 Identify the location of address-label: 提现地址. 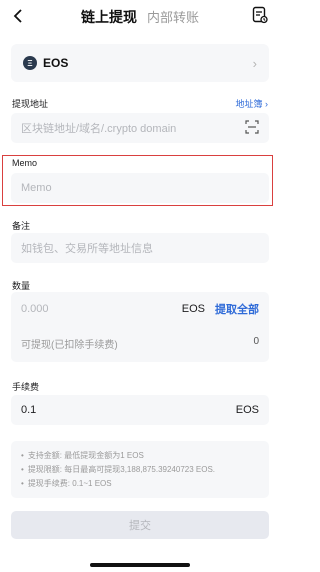
(30, 104).